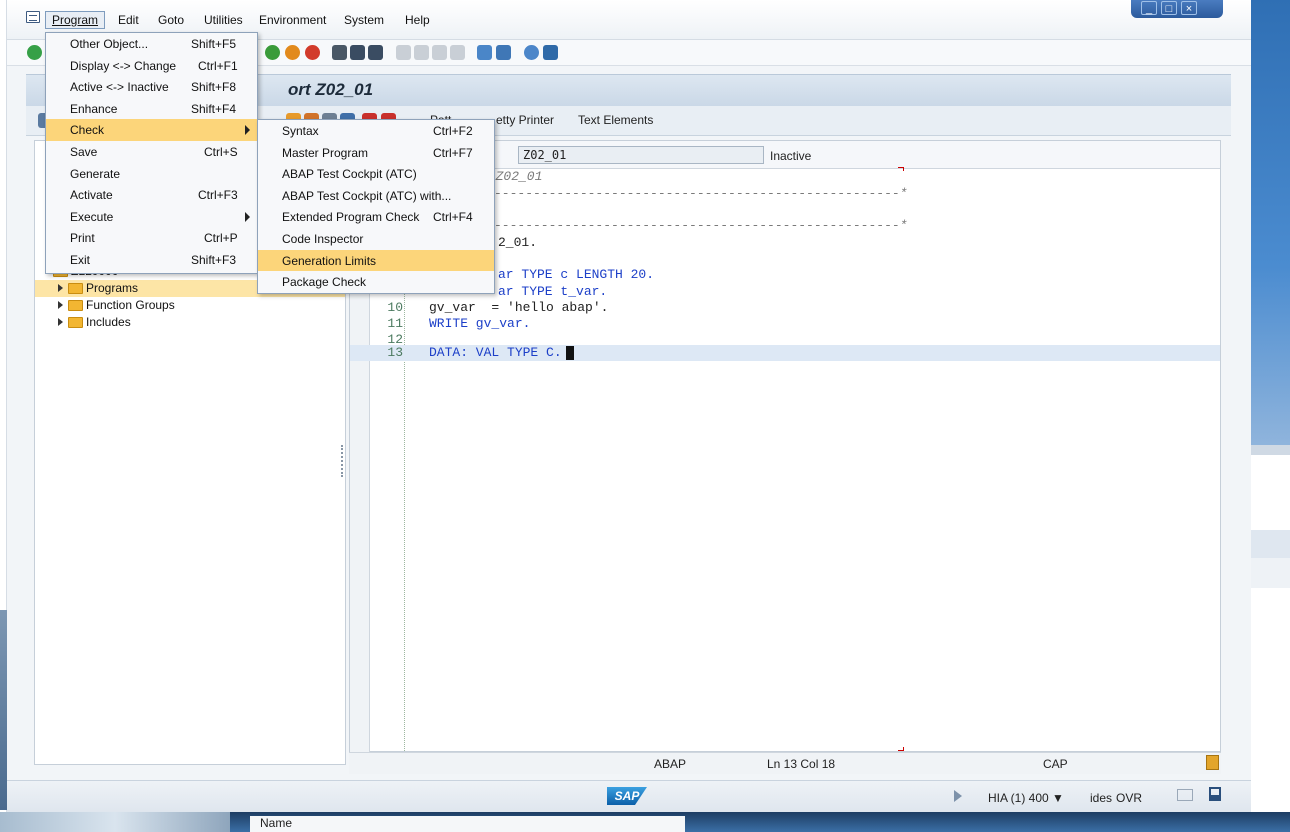  I want to click on tree-item-includes: Includes, so click(190, 322).